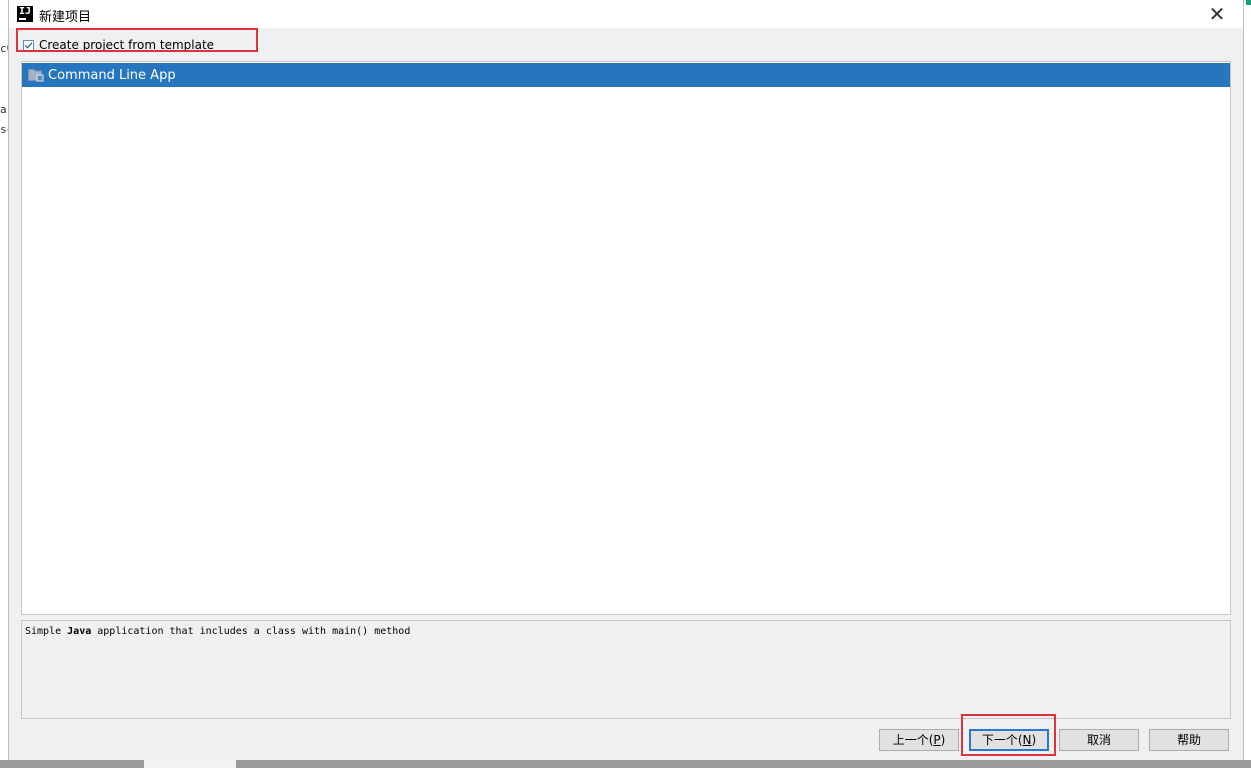 The image size is (1251, 768). I want to click on next-button: 下一个(N), so click(1009, 740).